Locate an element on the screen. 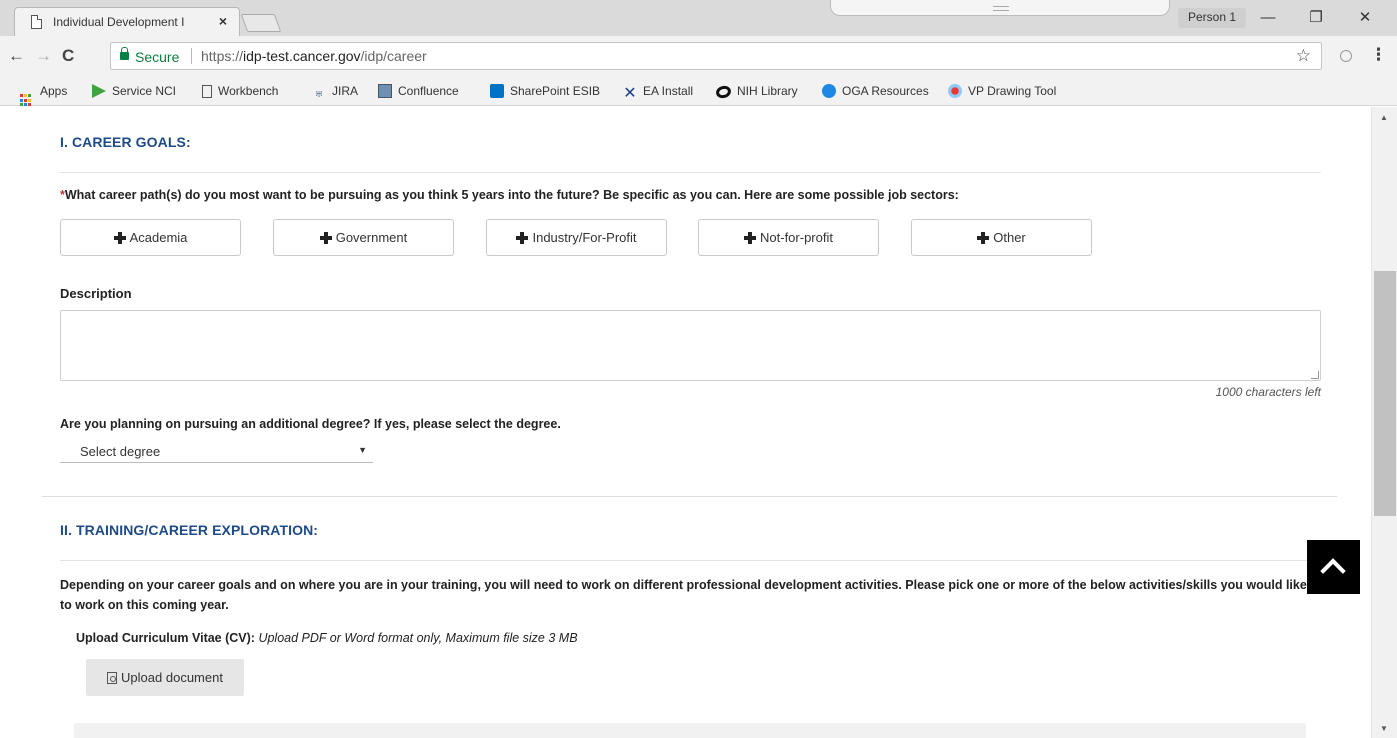 The height and width of the screenshot is (738, 1397). browser-tab: Individual Development I × is located at coordinates (127, 21).